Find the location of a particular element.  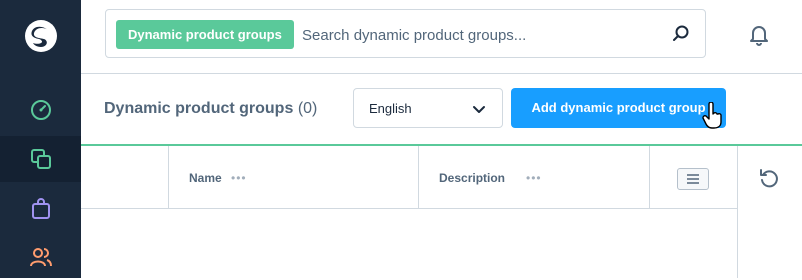

sidebar-item-catalogues is located at coordinates (40, 159).